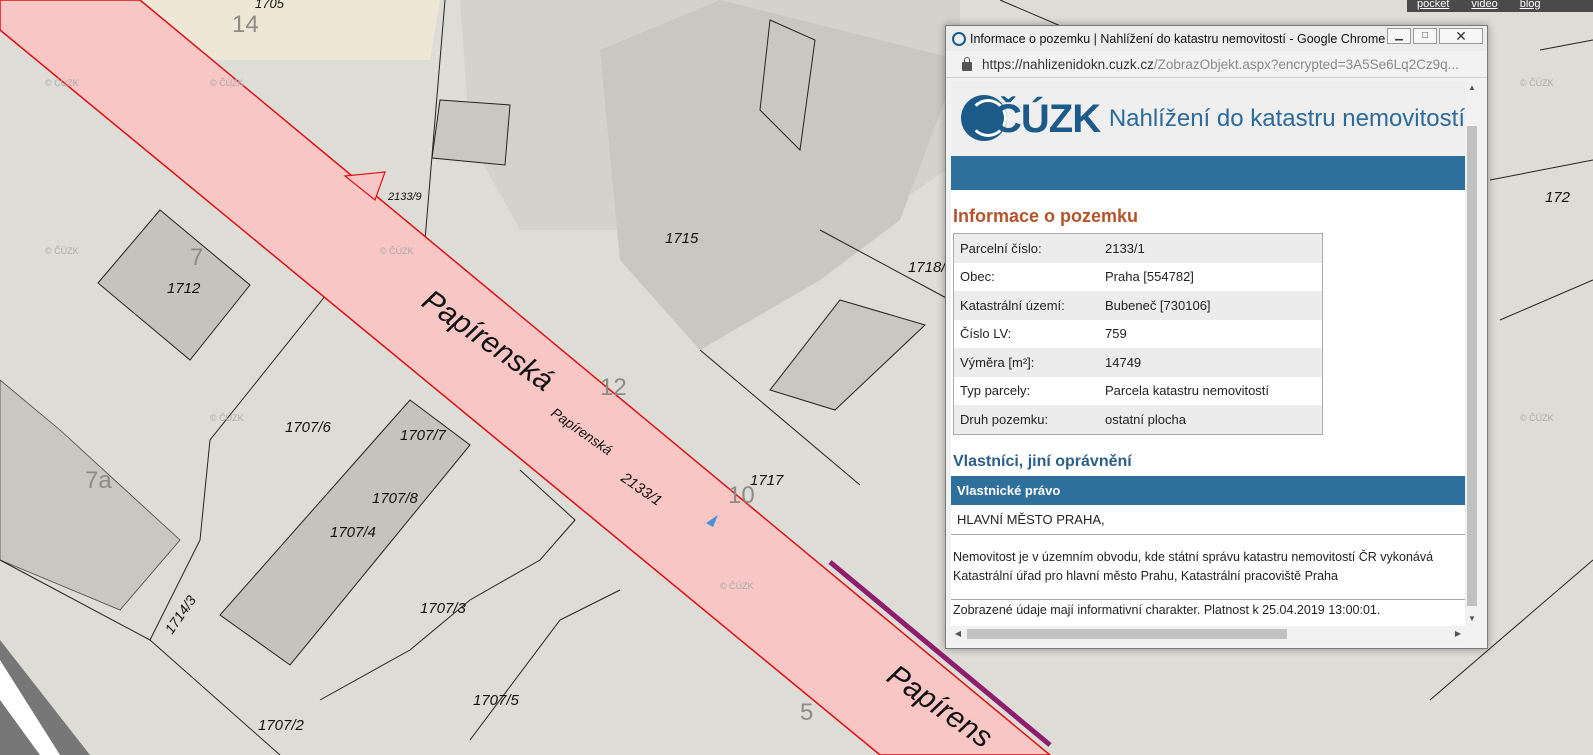 This screenshot has width=1593, height=755. I want to click on row-label: Parcelní číslo:, so click(1001, 248).